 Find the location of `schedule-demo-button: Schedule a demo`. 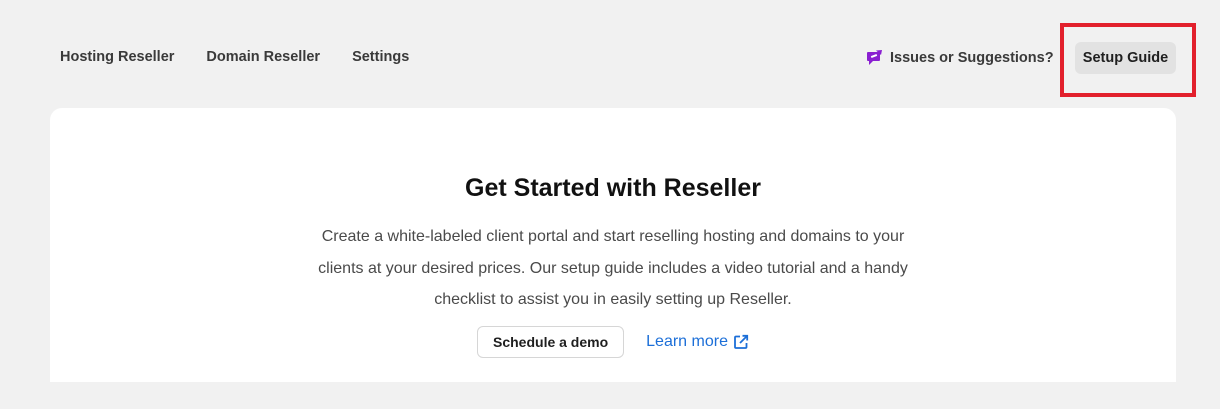

schedule-demo-button: Schedule a demo is located at coordinates (551, 342).